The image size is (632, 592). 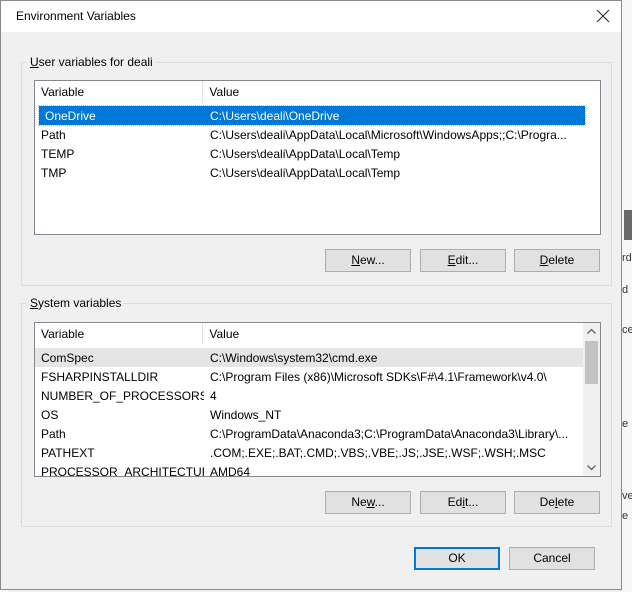 What do you see at coordinates (68, 452) in the screenshot?
I see `variable-name: PATHEXT` at bounding box center [68, 452].